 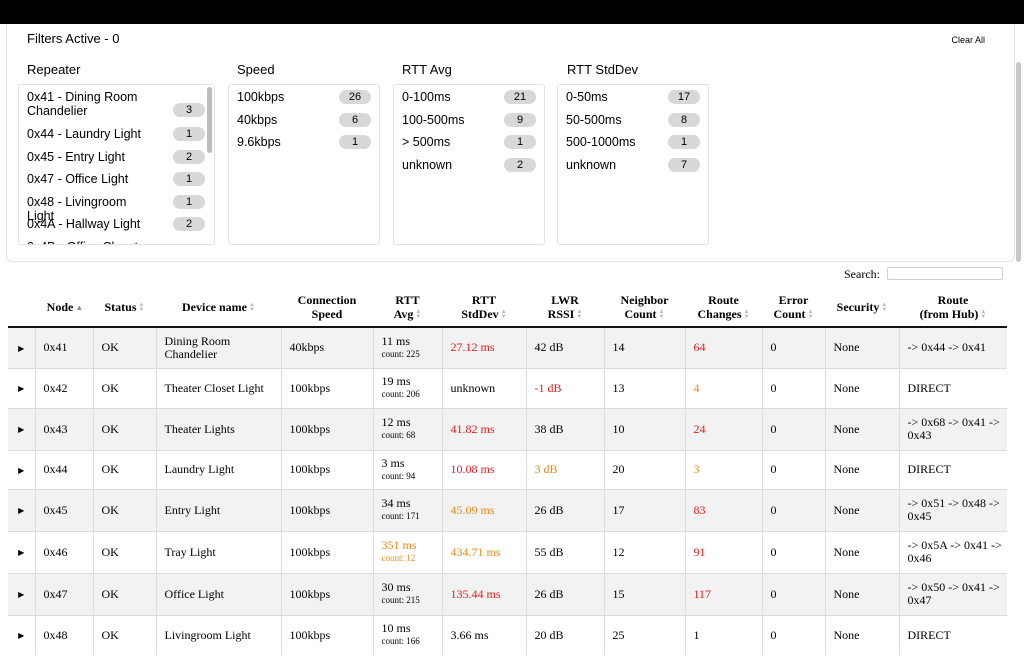 What do you see at coordinates (407, 347) in the screenshot?
I see `rtt-avg-cell: 11 ms count: 225` at bounding box center [407, 347].